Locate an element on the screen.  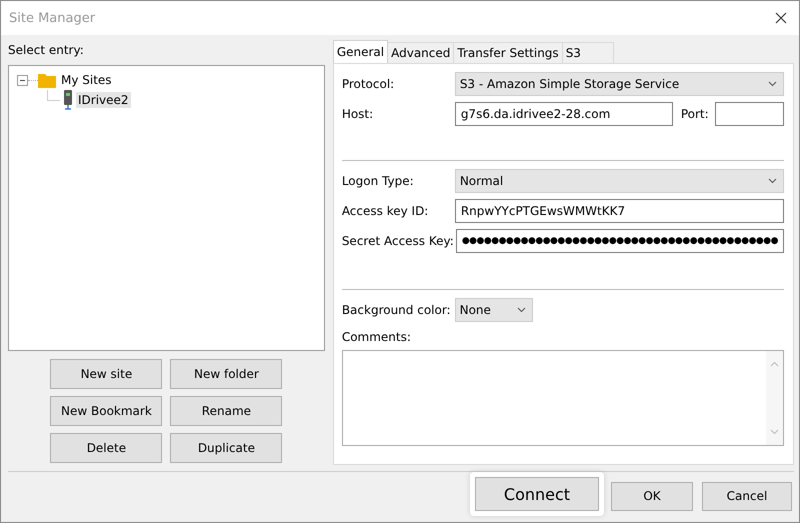
tab: S3 is located at coordinates (588, 52).